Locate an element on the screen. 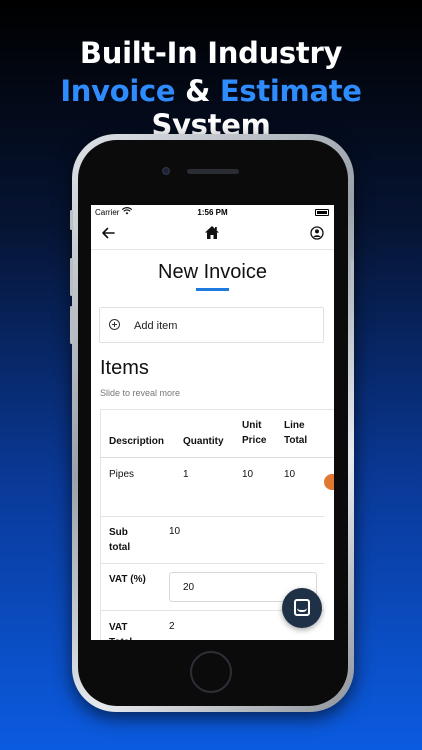  row-line-total: 10 is located at coordinates (290, 474).